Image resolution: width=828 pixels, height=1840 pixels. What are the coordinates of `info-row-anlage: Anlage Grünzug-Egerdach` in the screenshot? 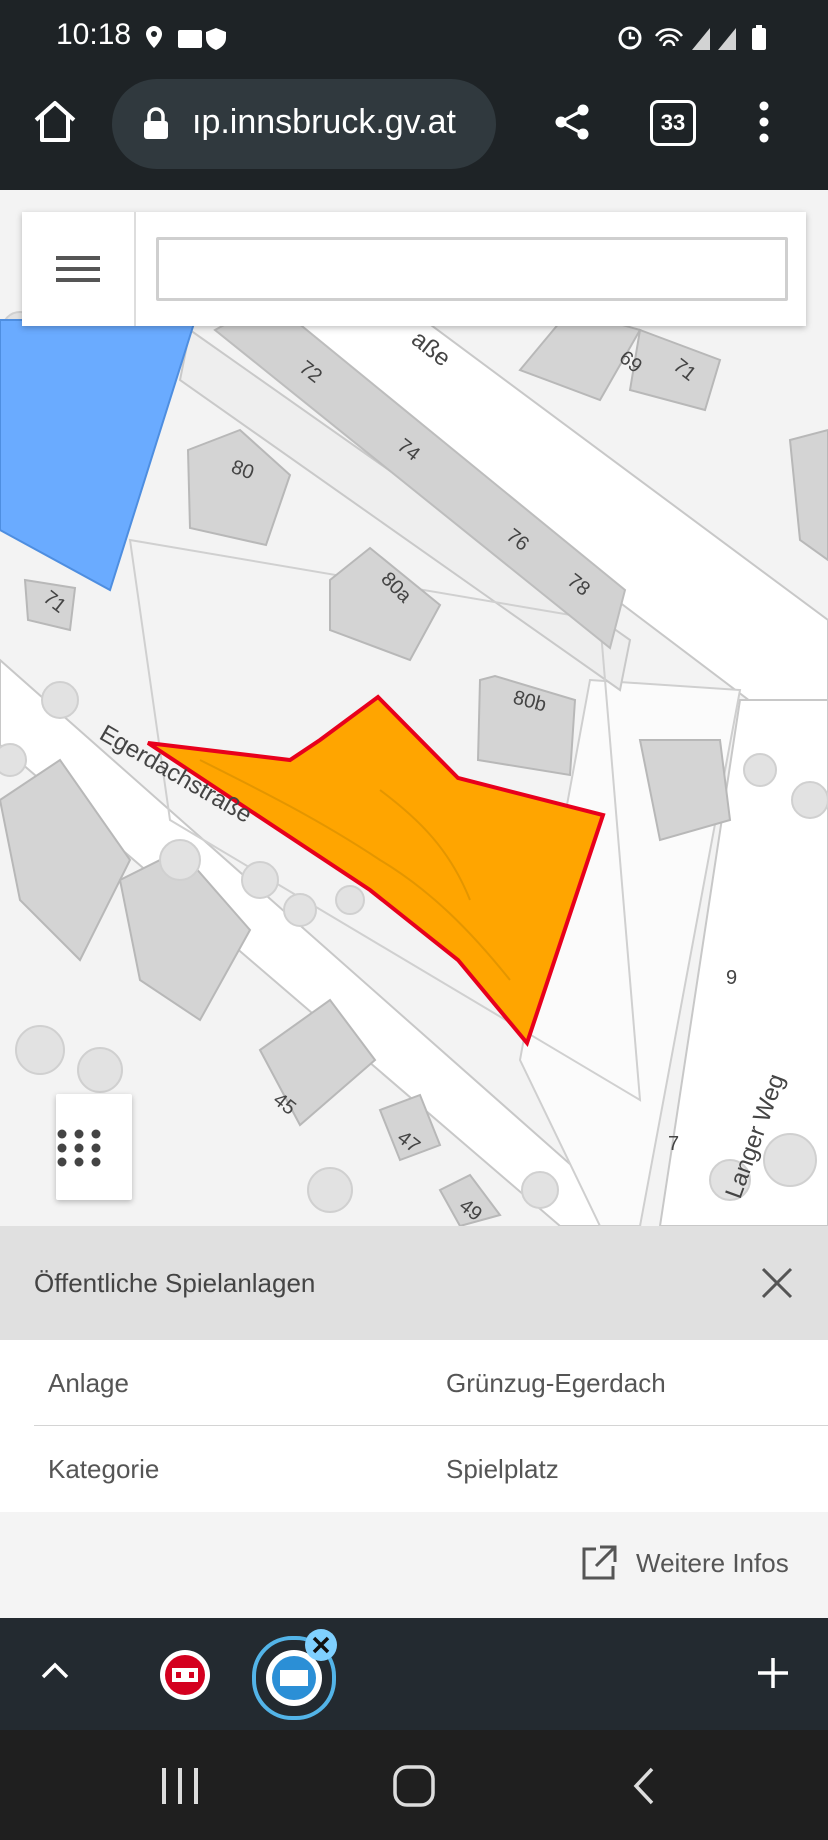 It's located at (414, 1383).